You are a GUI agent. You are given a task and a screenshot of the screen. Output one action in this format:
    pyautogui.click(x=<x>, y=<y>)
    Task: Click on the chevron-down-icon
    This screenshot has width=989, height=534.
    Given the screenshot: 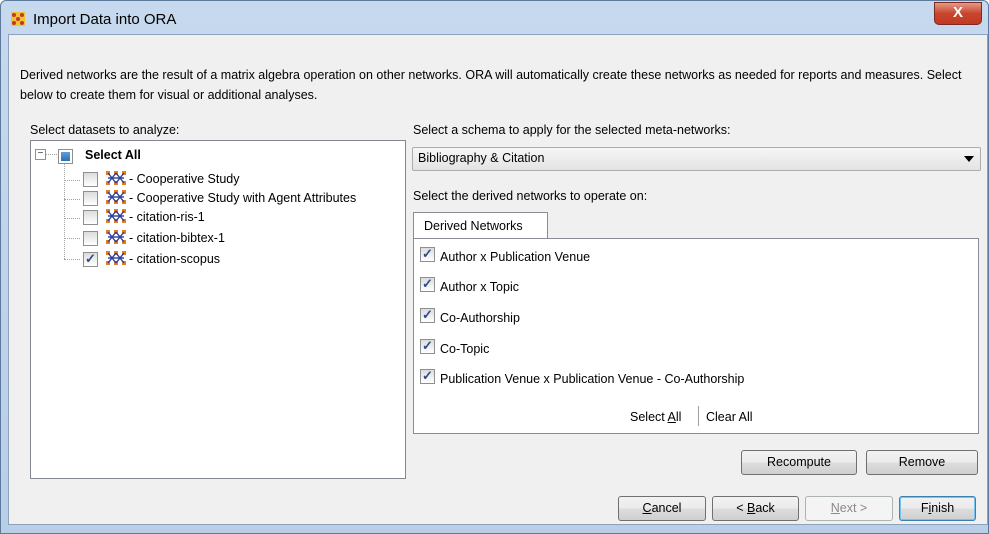 What is the action you would take?
    pyautogui.click(x=969, y=159)
    